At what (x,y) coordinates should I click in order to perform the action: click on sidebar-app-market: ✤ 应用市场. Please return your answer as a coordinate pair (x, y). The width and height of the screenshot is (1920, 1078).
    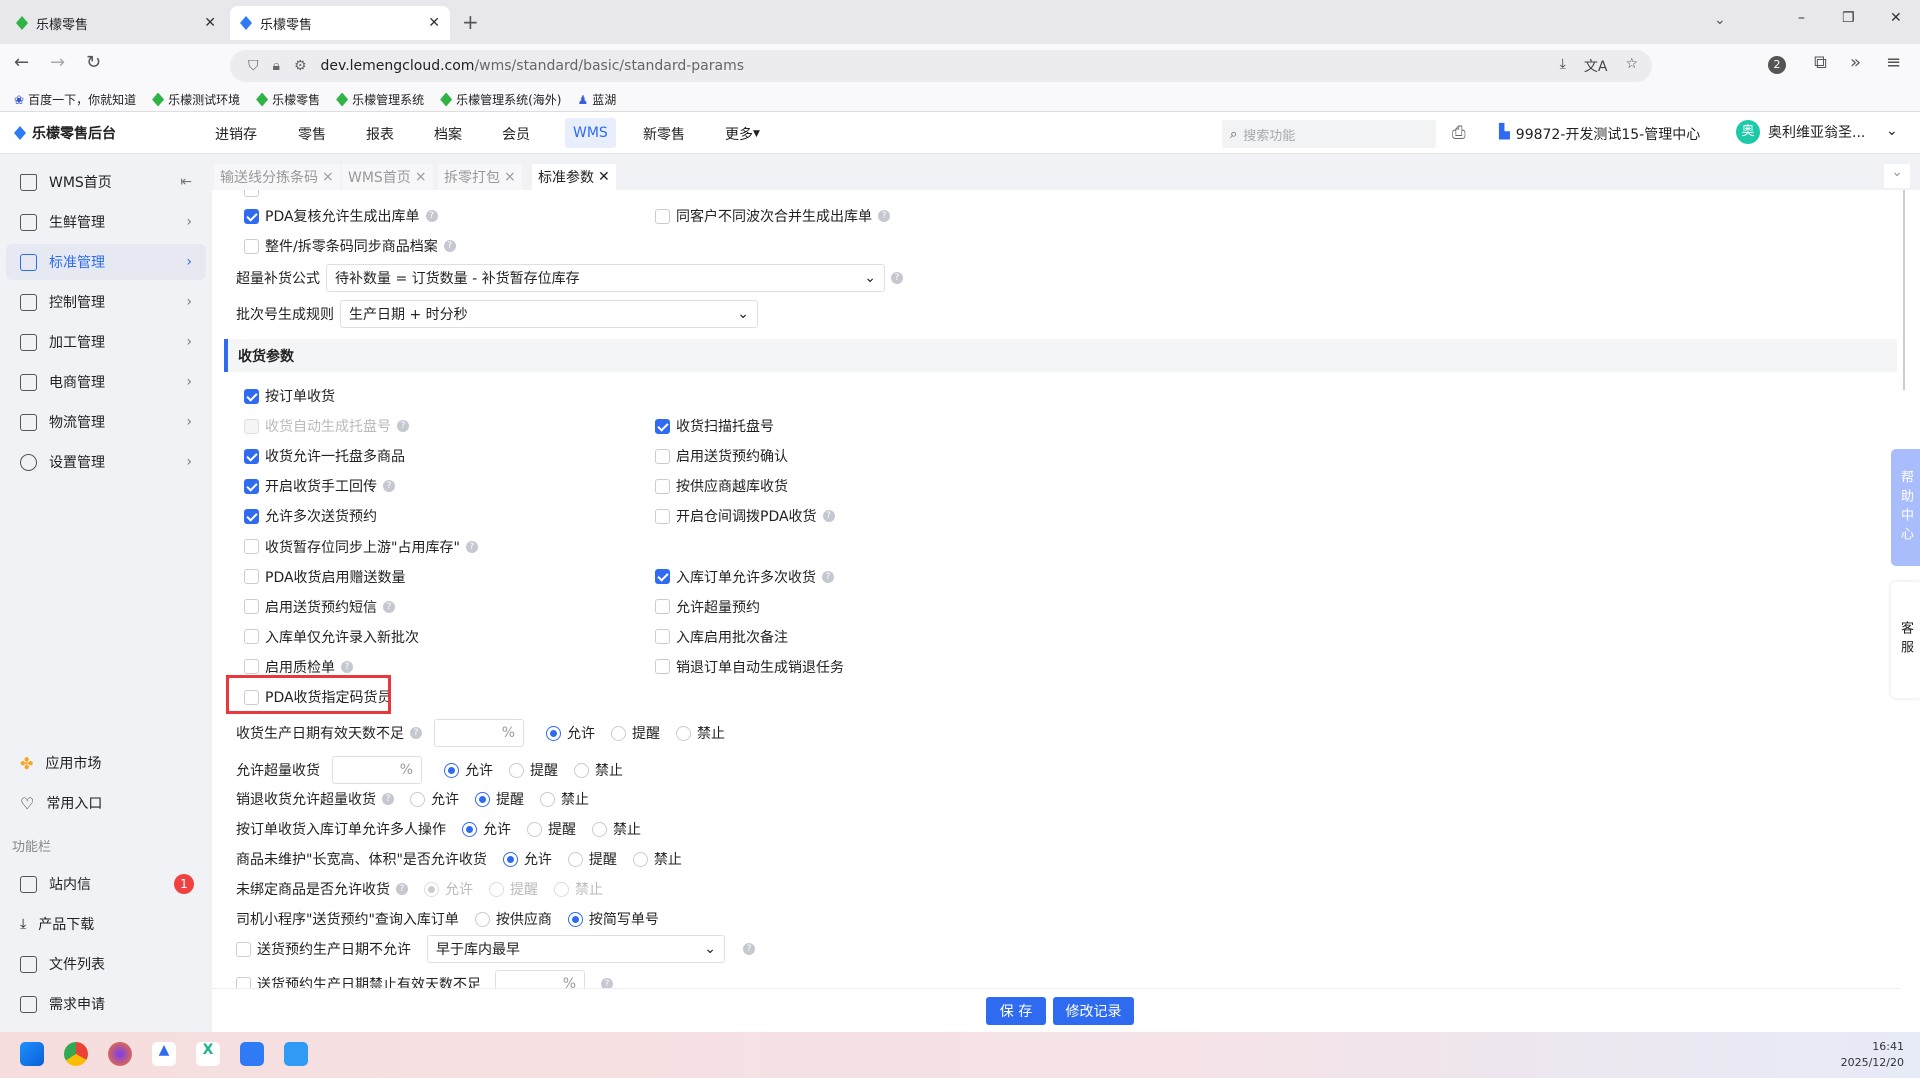
    Looking at the image, I should click on (106, 763).